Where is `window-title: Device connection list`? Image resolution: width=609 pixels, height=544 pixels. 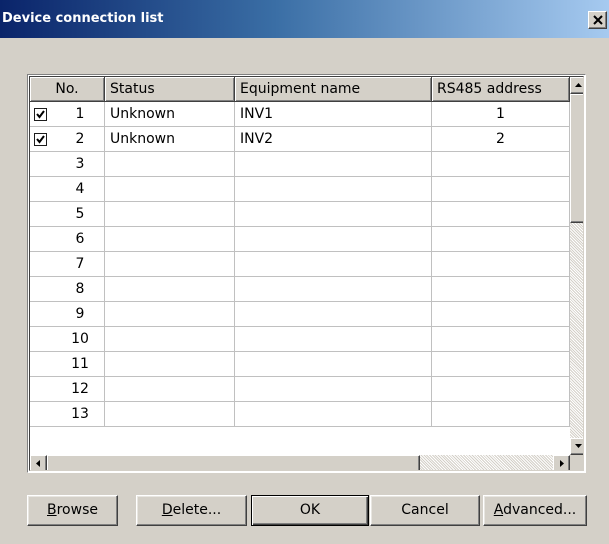
window-title: Device connection list is located at coordinates (83, 18).